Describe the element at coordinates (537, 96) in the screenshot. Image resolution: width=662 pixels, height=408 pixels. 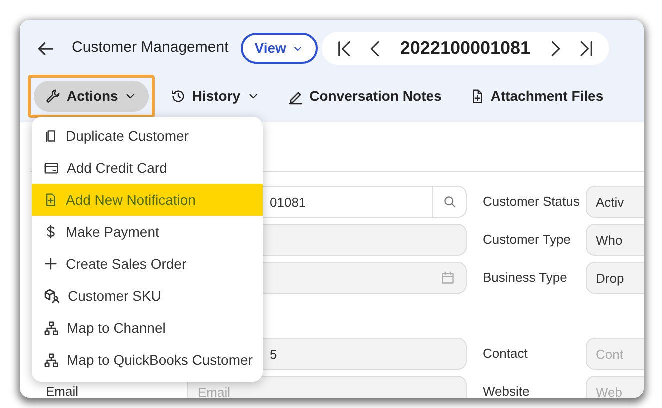
I see `toolbar-button: Attachment Files` at that location.